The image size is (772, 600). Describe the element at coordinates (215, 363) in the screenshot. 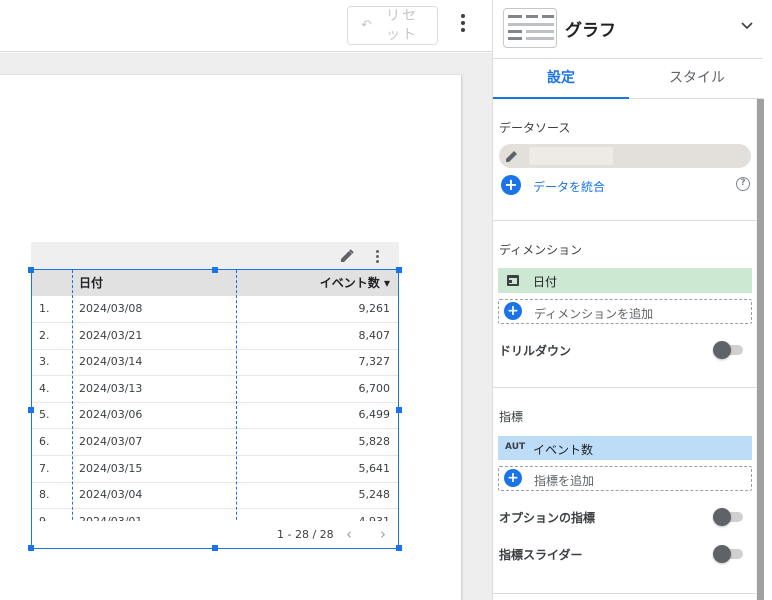

I see `table-row: 3. 2024/03/14 7,327` at that location.